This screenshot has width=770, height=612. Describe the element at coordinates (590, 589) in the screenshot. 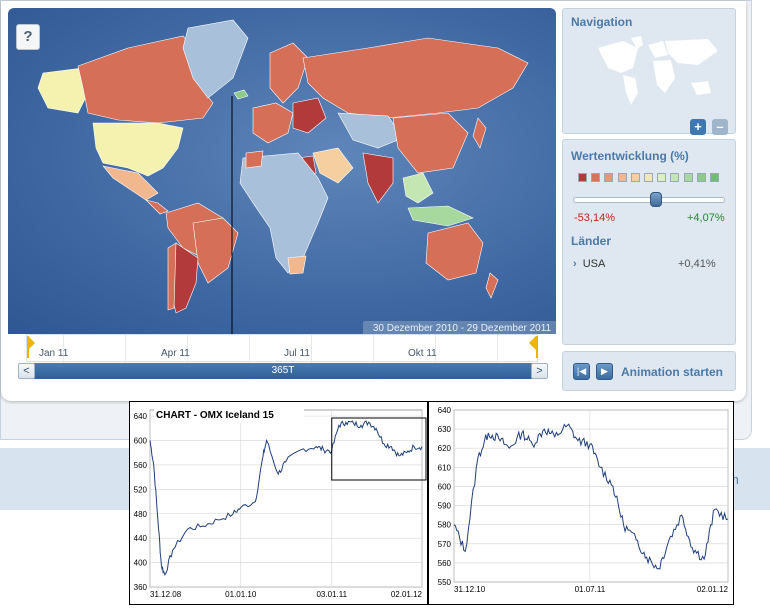

I see `x-tick-label: 01.07.11` at that location.